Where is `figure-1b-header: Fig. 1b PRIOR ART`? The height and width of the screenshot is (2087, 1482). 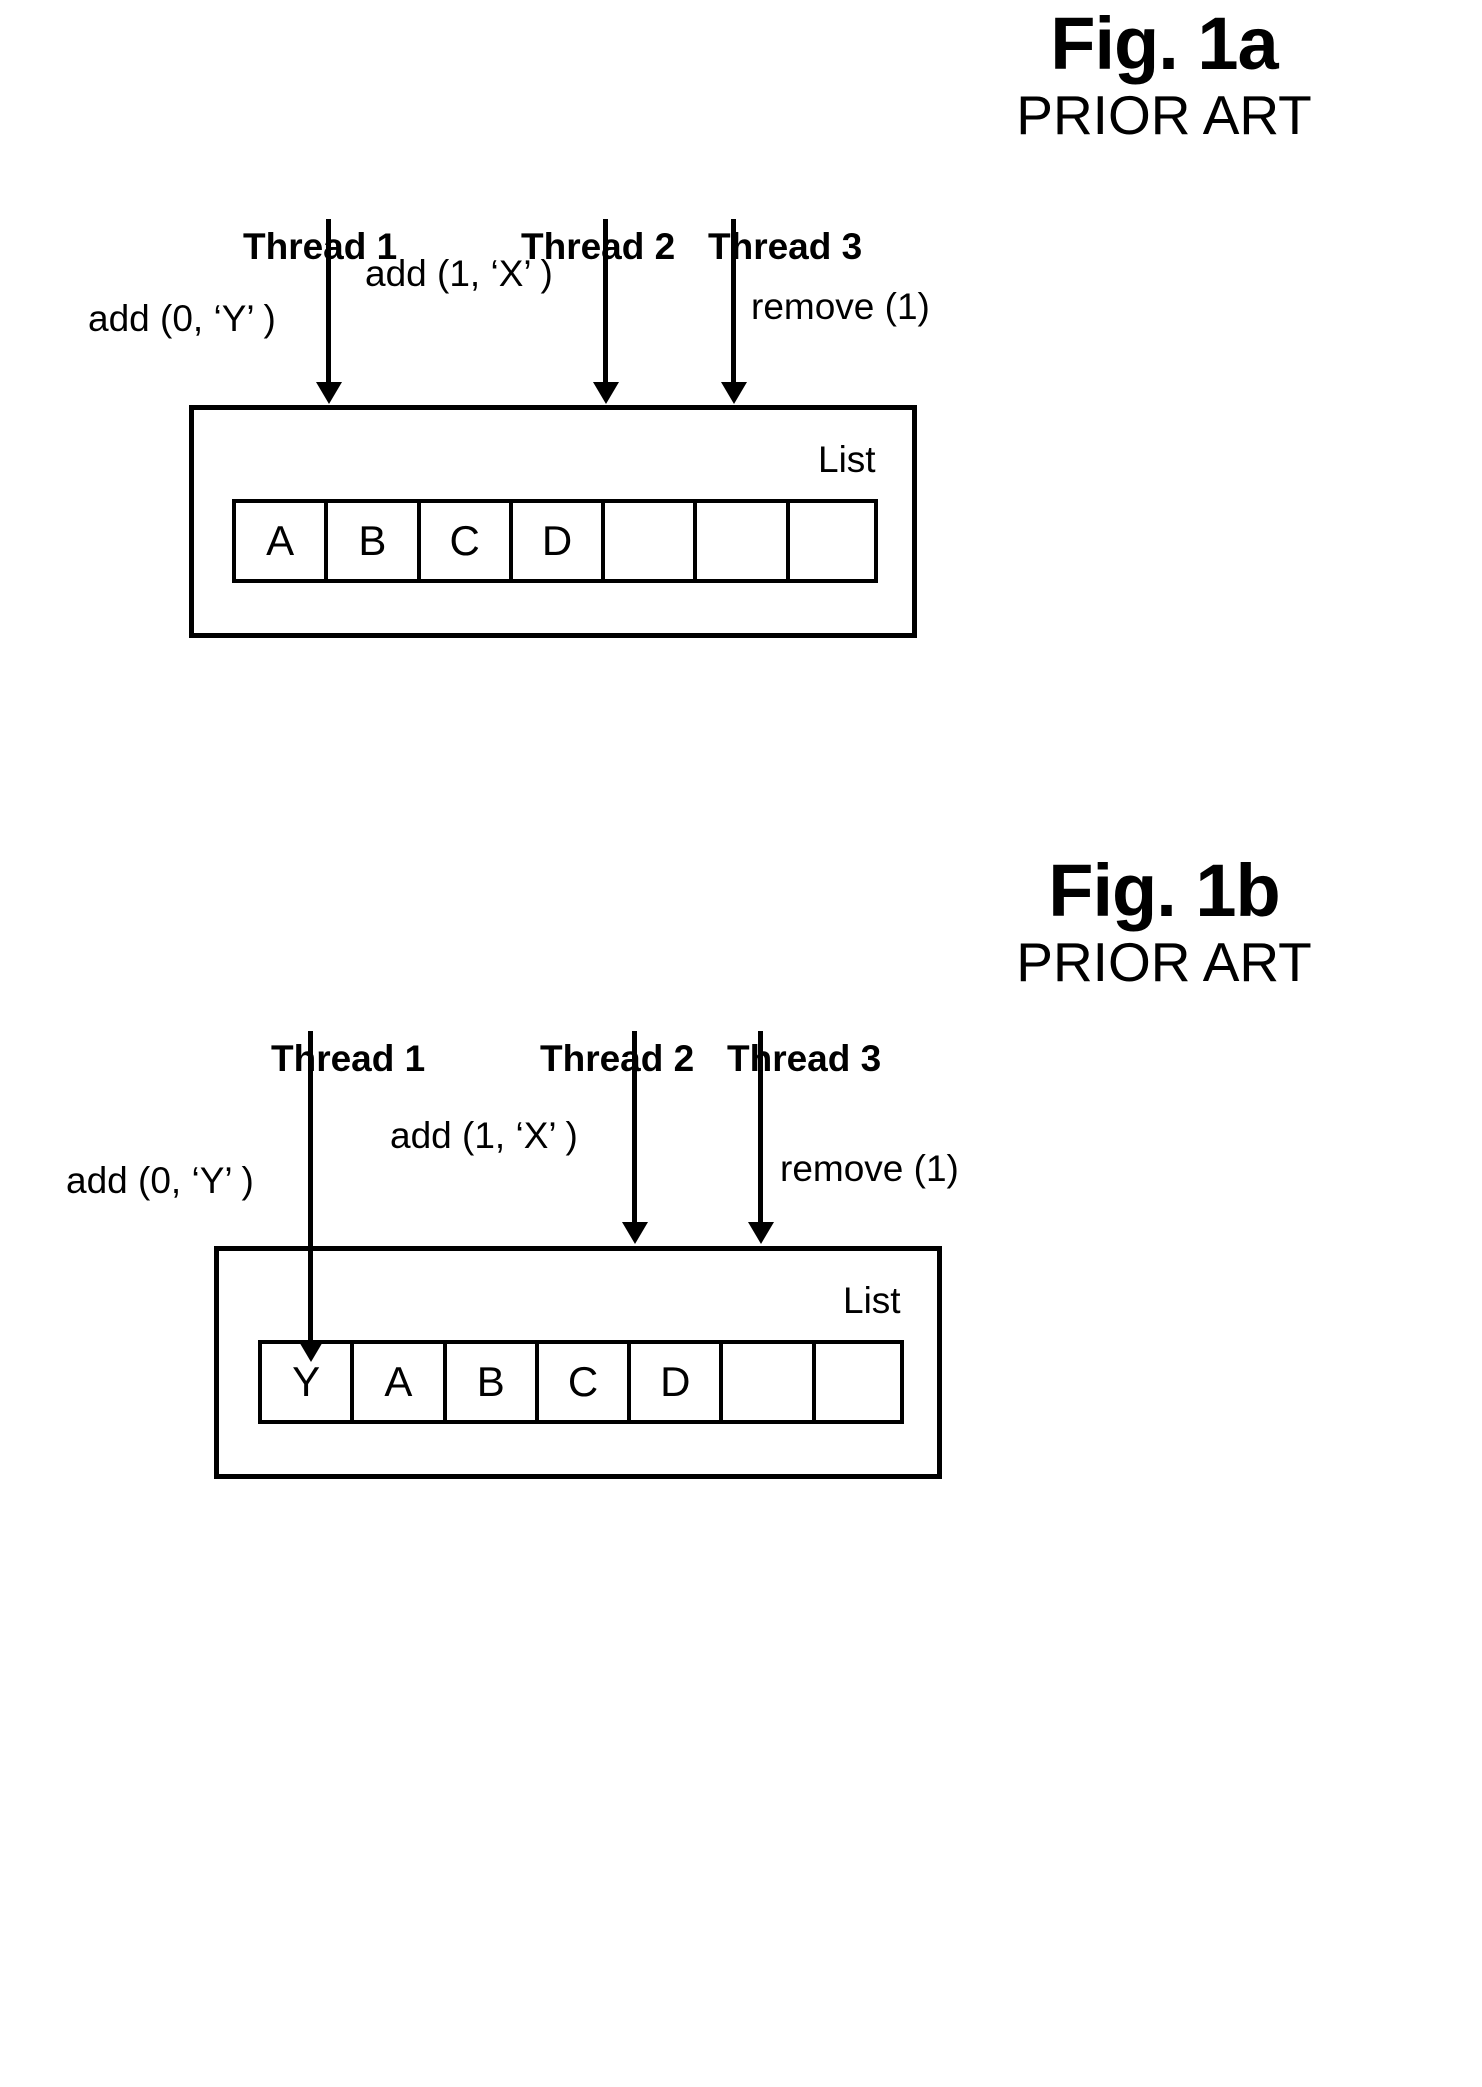
figure-1b-header: Fig. 1b PRIOR ART is located at coordinates (1164, 921).